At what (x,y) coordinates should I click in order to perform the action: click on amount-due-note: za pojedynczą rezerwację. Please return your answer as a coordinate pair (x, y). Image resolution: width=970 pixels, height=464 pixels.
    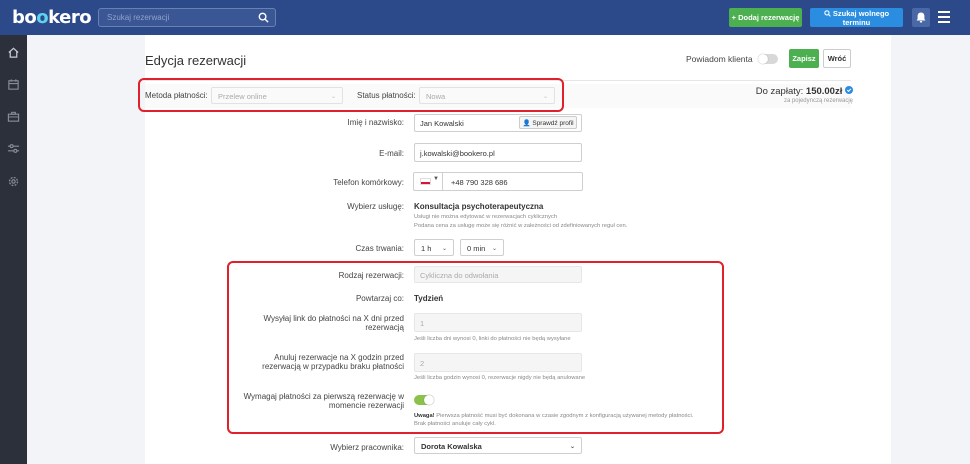
    Looking at the image, I should click on (818, 101).